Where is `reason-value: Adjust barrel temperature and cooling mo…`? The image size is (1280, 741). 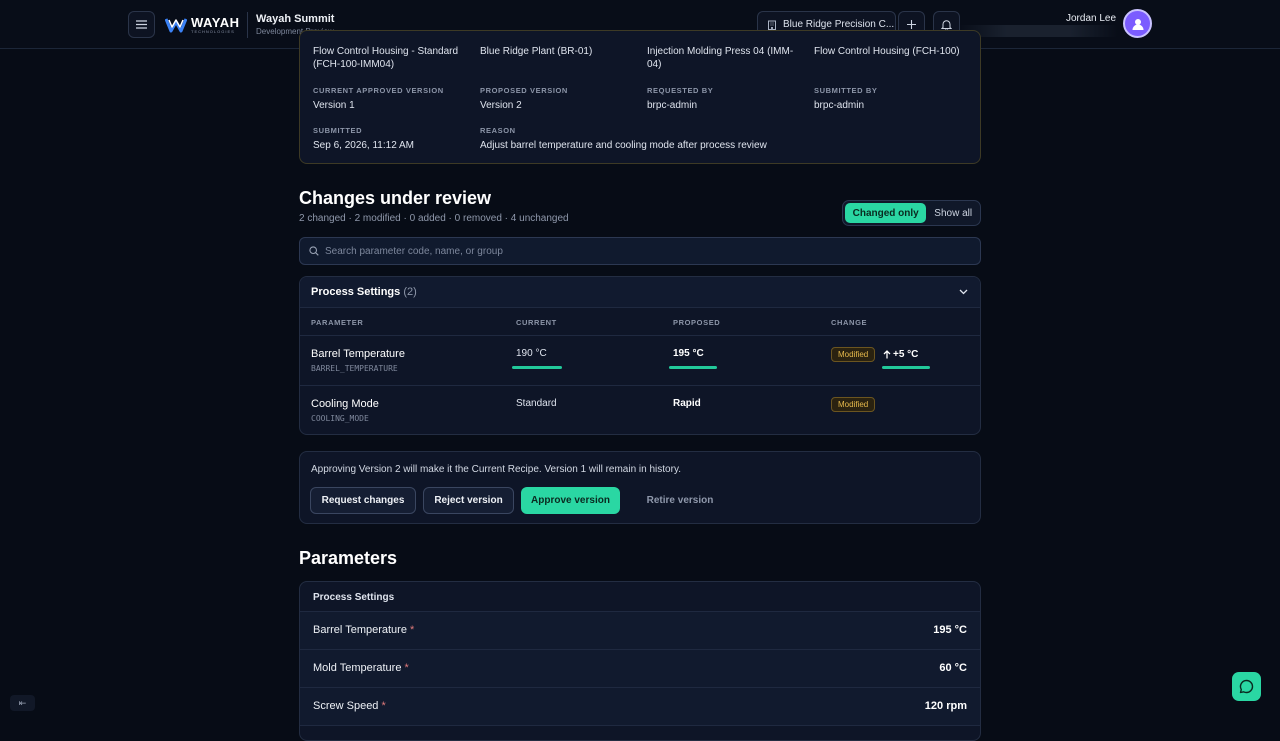
reason-value: Adjust barrel temperature and cooling mo… is located at coordinates (623, 145).